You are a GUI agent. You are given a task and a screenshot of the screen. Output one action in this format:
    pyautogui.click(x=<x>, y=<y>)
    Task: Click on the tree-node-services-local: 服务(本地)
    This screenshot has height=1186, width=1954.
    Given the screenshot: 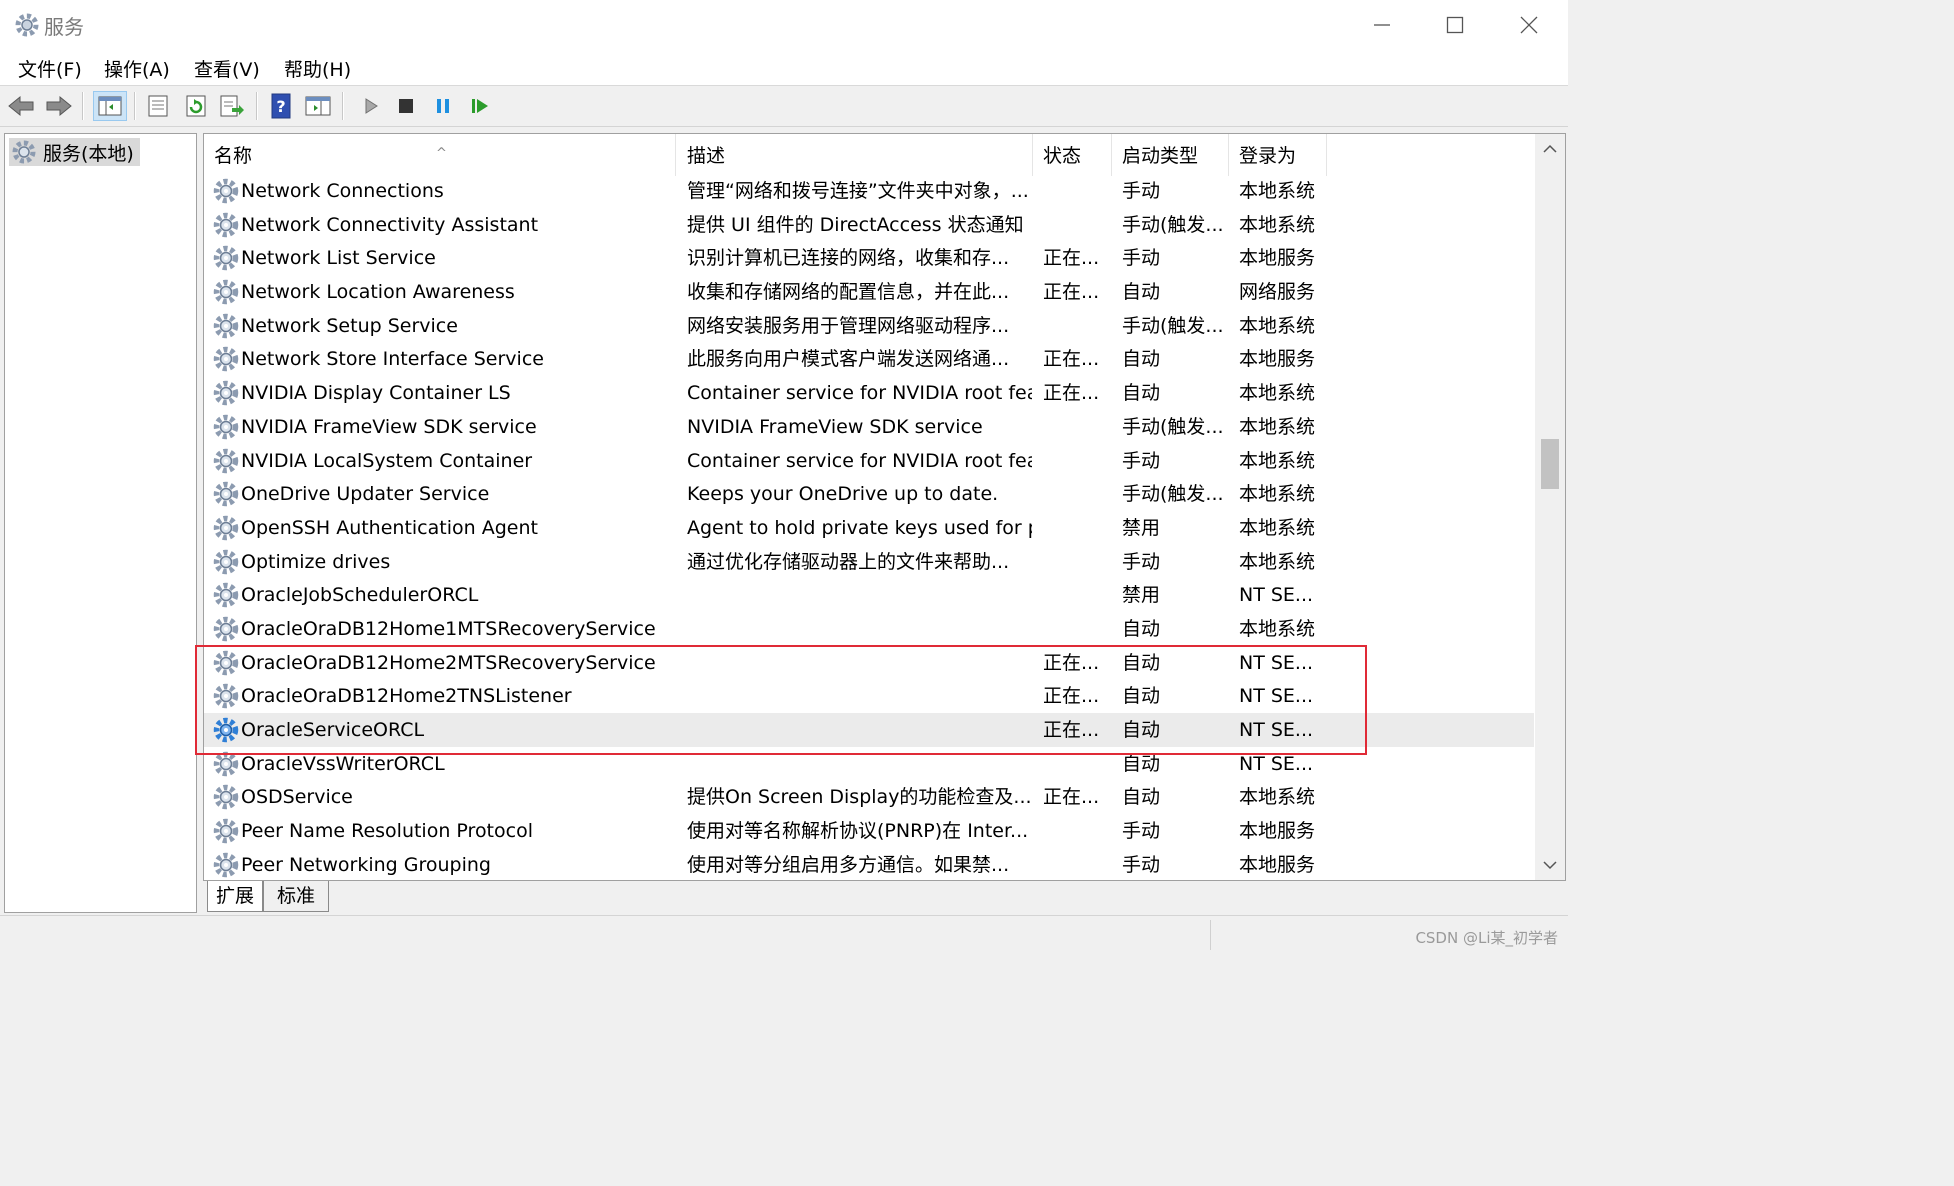 What is the action you would take?
    pyautogui.click(x=74, y=152)
    